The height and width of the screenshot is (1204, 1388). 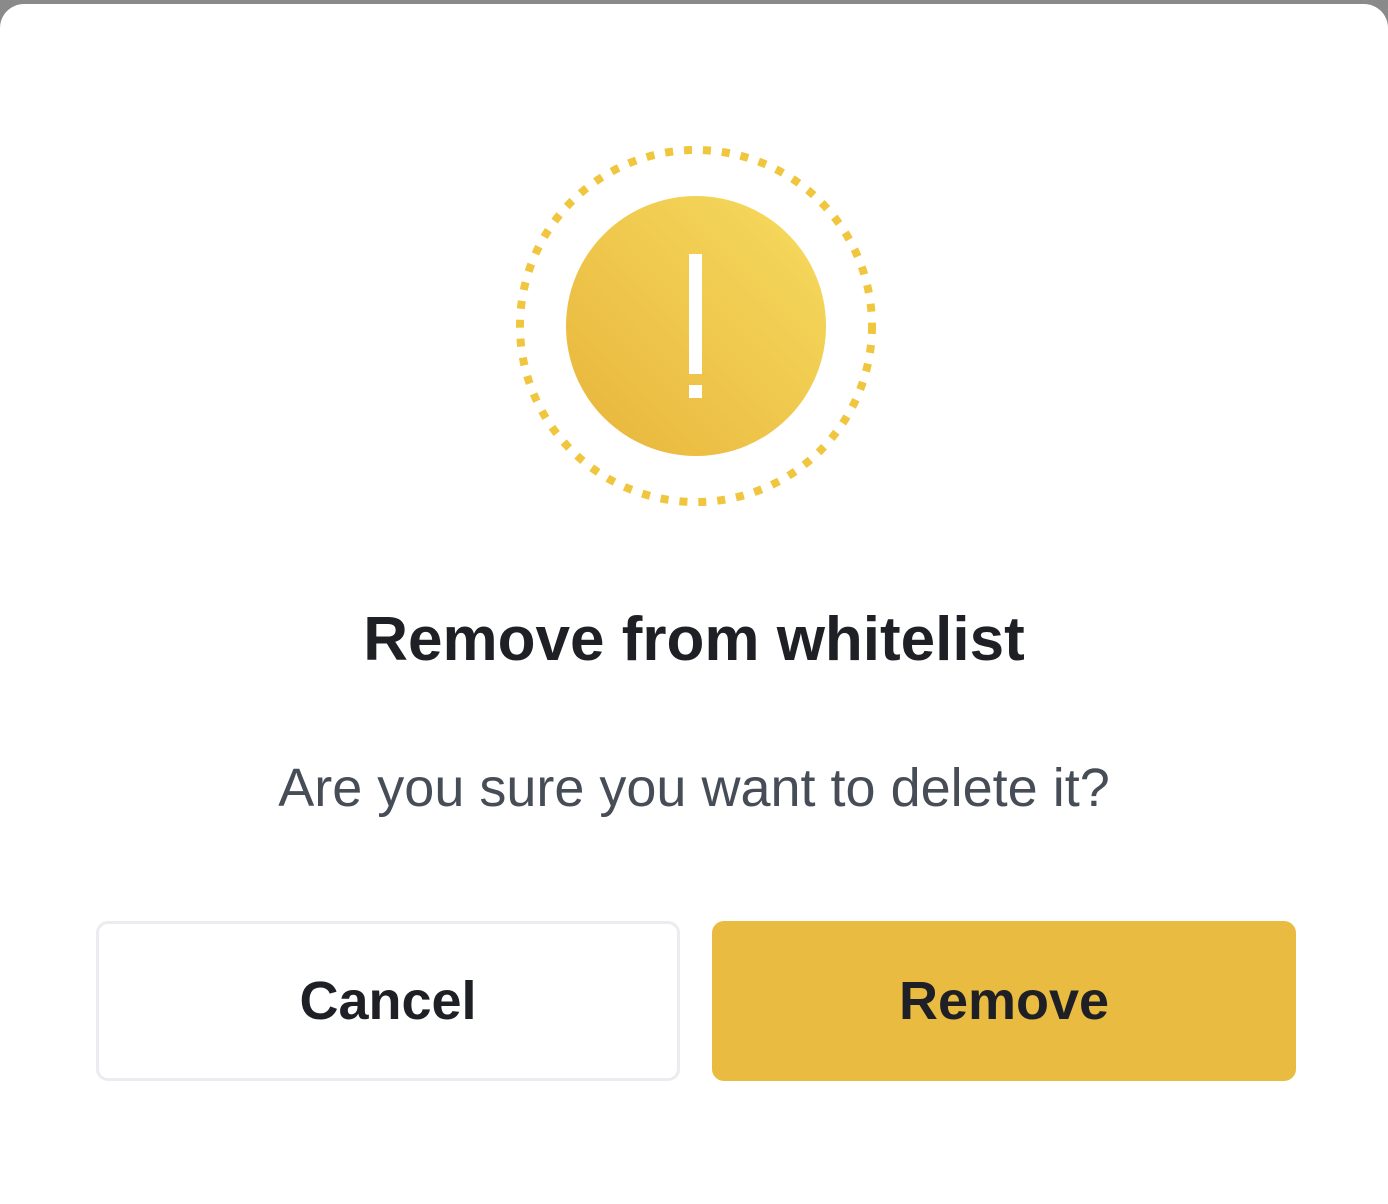 What do you see at coordinates (696, 326) in the screenshot?
I see `warning-exclamation-icon` at bounding box center [696, 326].